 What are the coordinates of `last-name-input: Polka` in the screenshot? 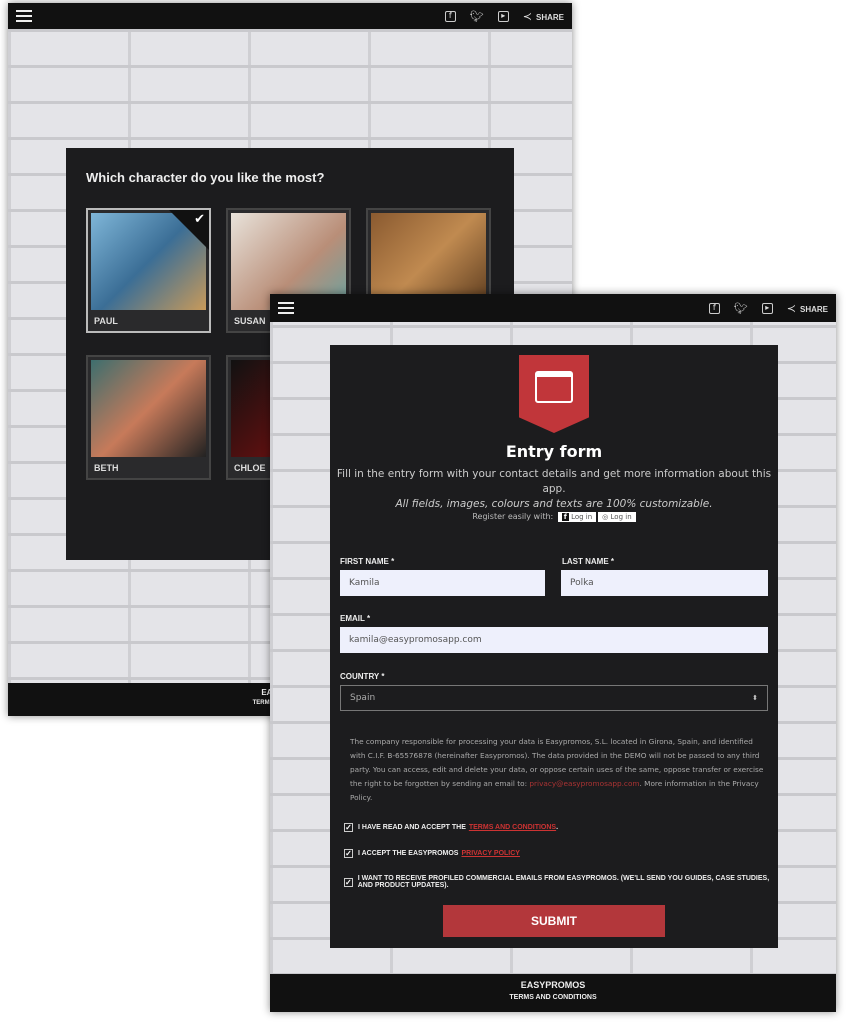 It's located at (664, 583).